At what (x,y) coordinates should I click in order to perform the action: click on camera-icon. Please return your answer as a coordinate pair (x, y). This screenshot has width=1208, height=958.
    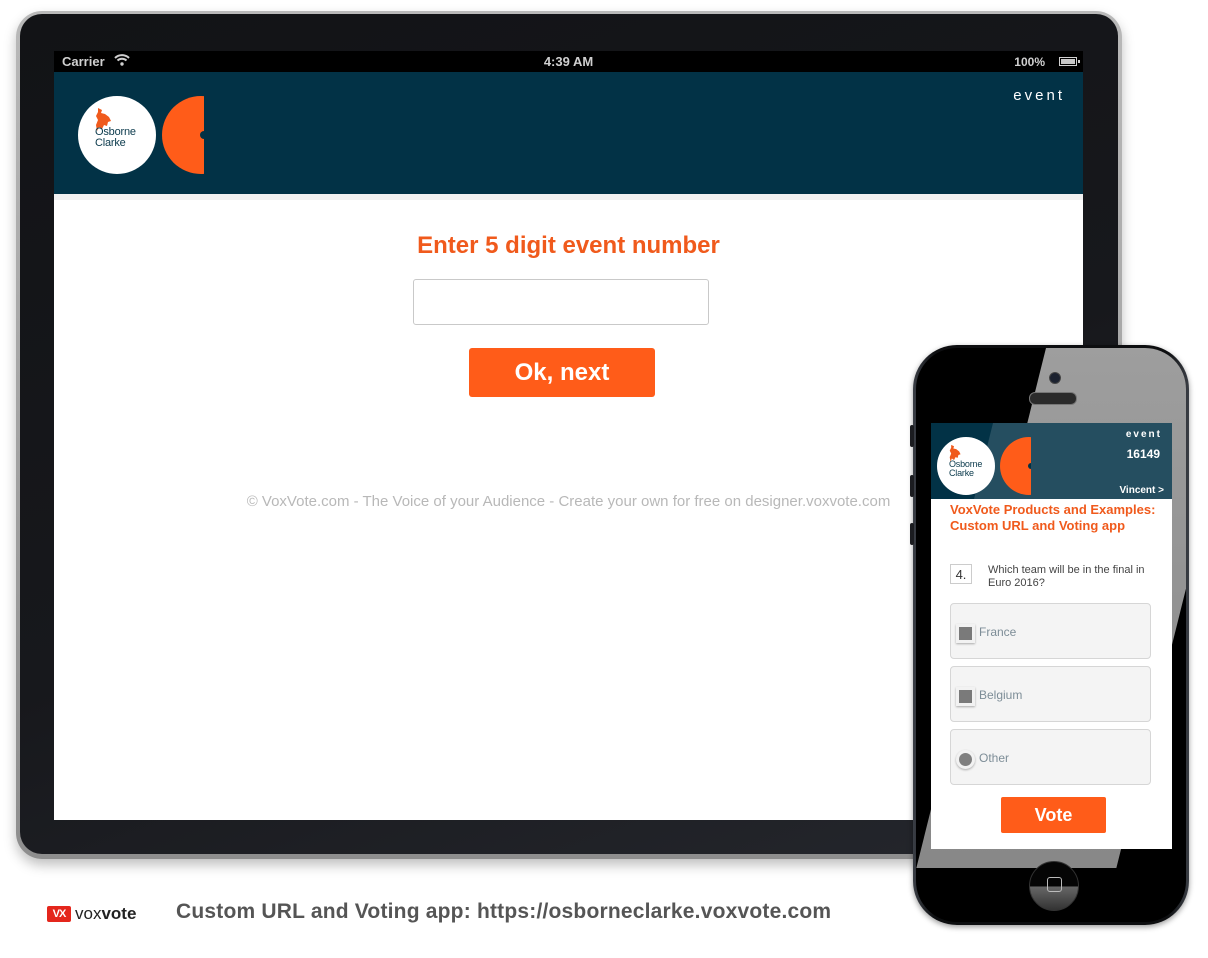
    Looking at the image, I should click on (1055, 378).